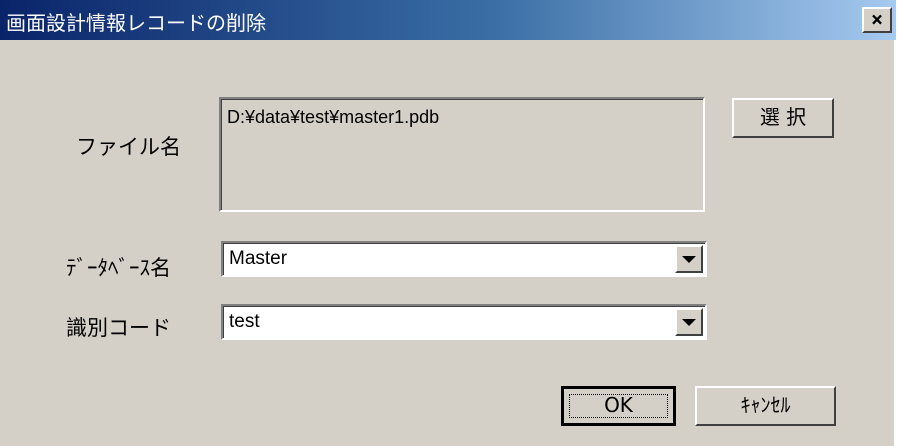 This screenshot has width=898, height=446. I want to click on file-name-label: ファイル名, so click(128, 147).